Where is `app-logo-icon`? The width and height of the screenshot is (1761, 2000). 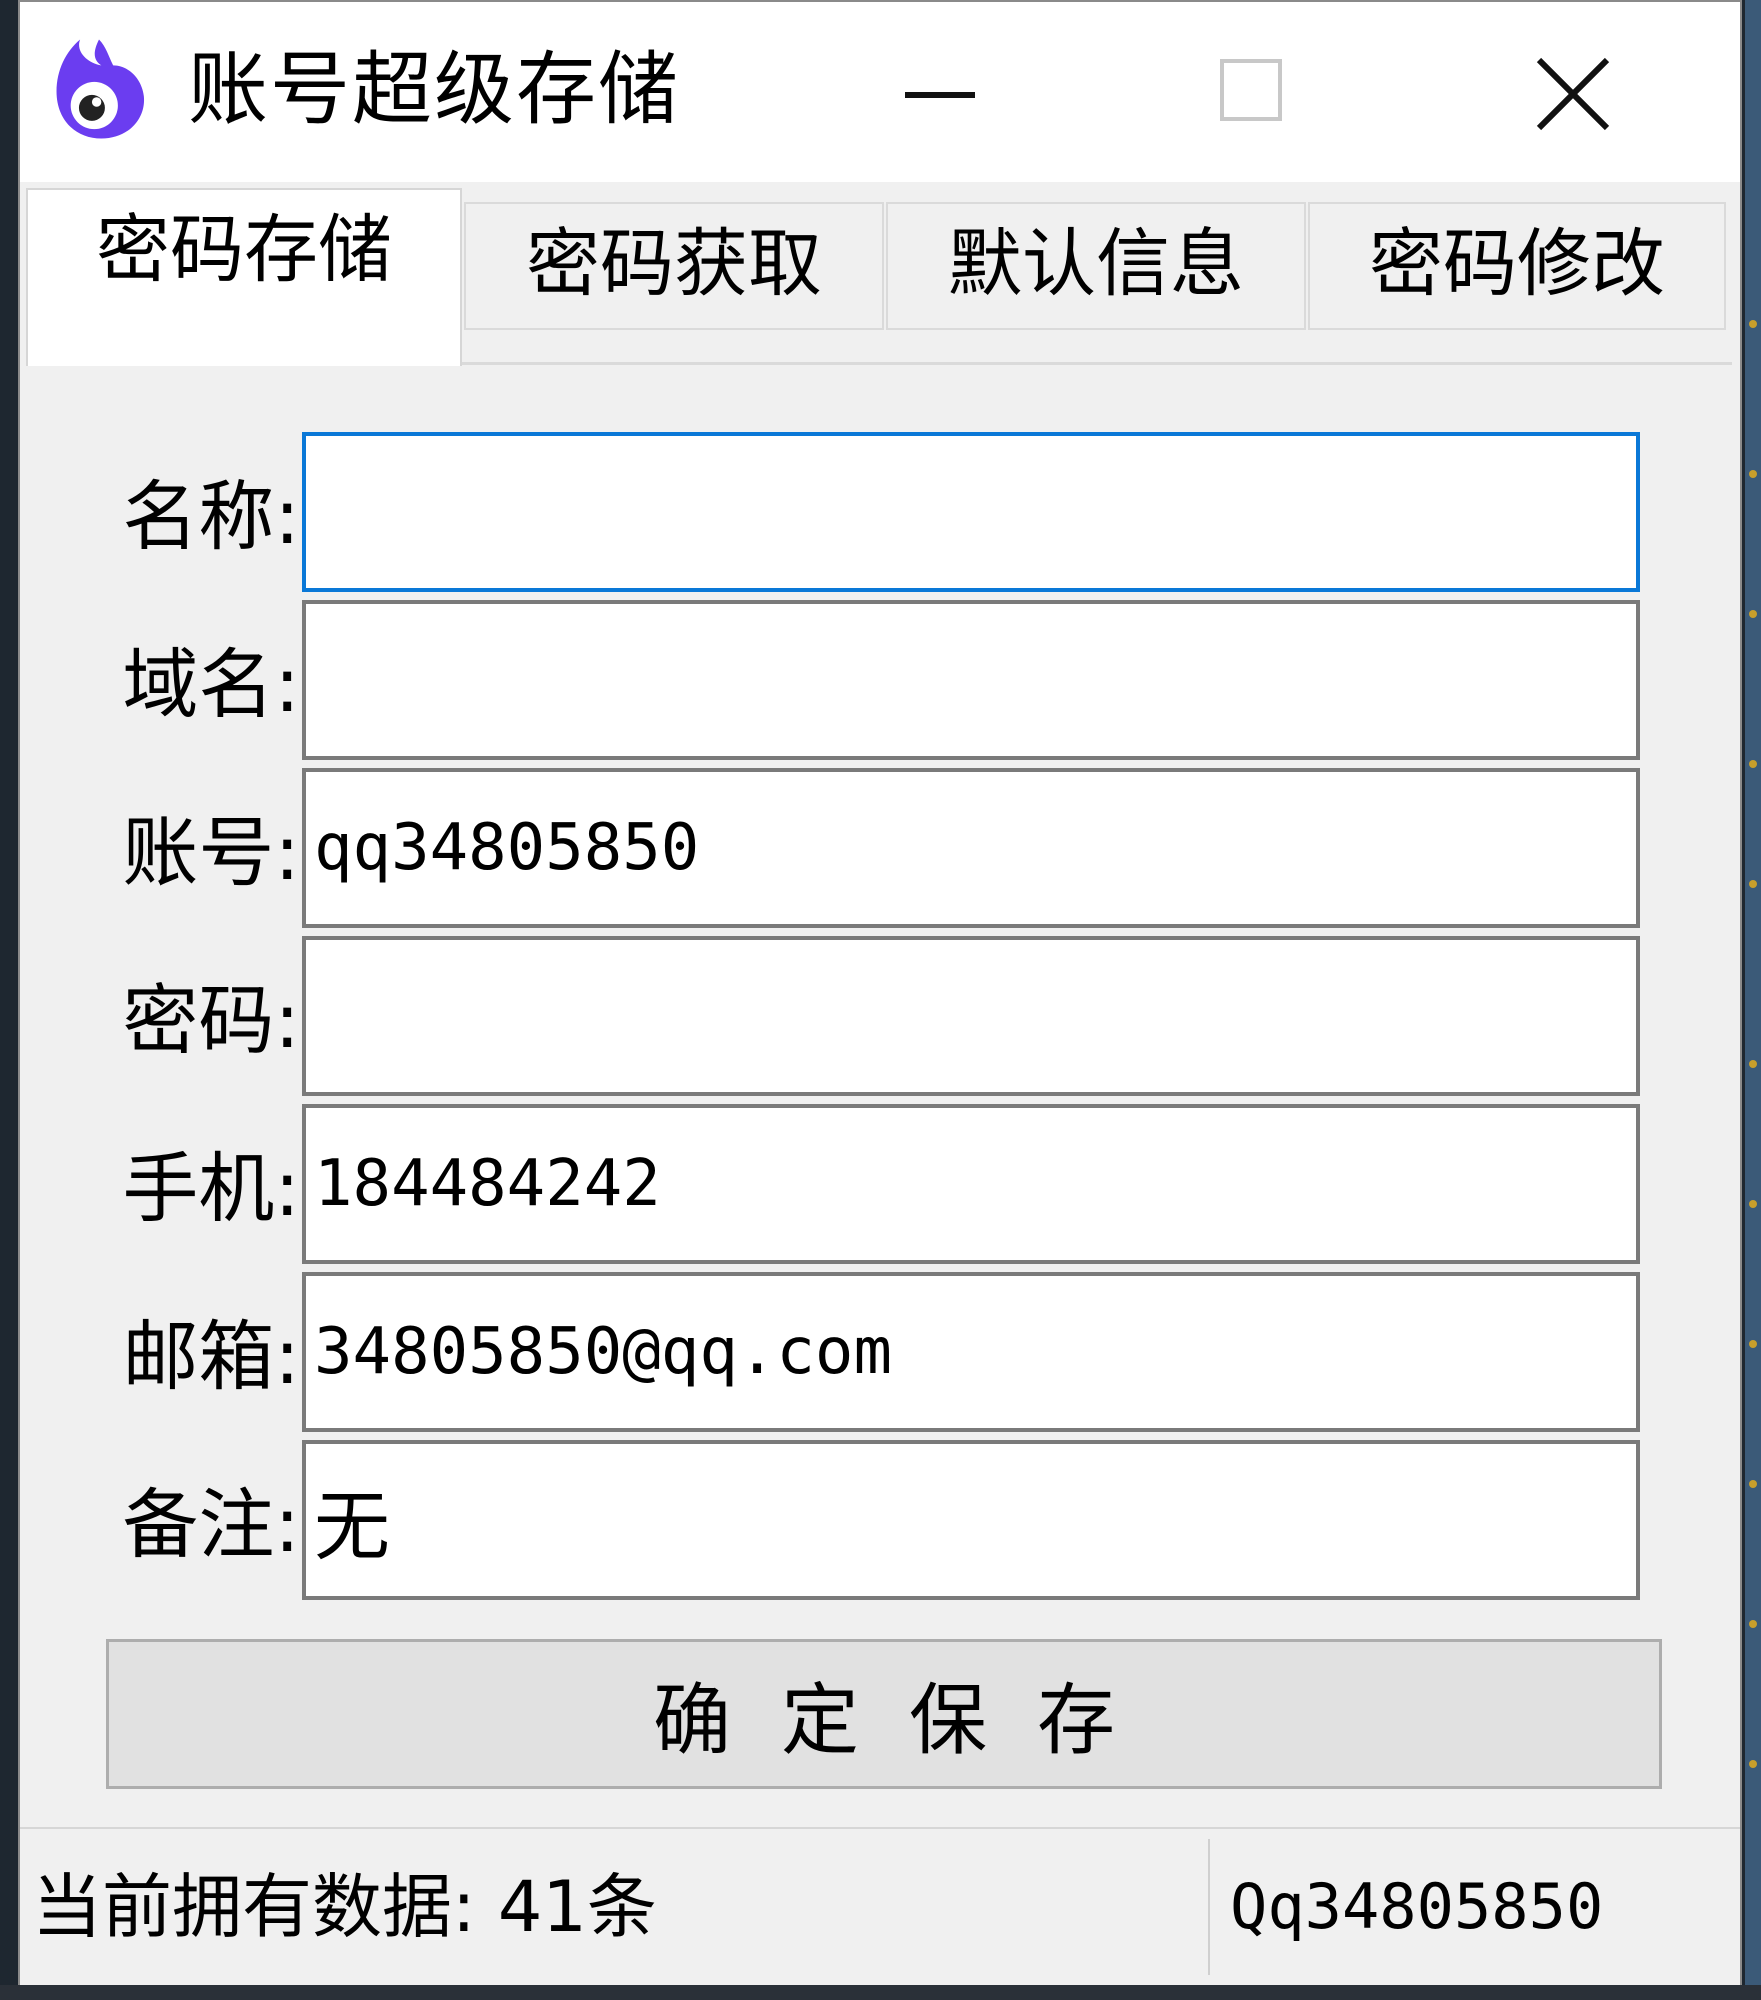
app-logo-icon is located at coordinates (100, 89).